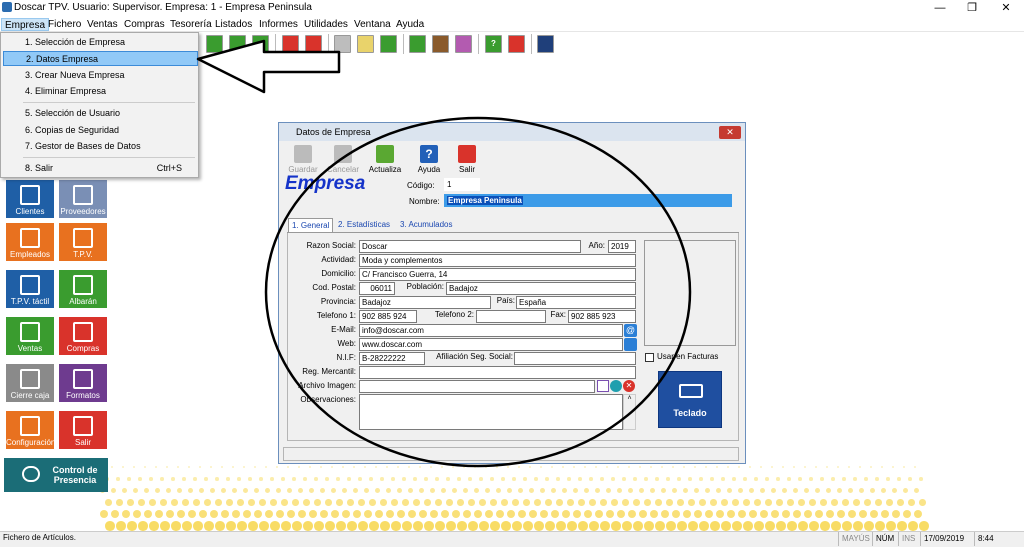  Describe the element at coordinates (83, 383) in the screenshot. I see `tile-formatos: Formatos` at that location.